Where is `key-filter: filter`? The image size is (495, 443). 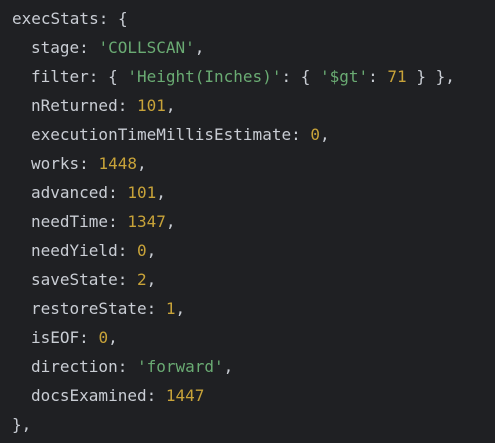 key-filter: filter is located at coordinates (60, 76).